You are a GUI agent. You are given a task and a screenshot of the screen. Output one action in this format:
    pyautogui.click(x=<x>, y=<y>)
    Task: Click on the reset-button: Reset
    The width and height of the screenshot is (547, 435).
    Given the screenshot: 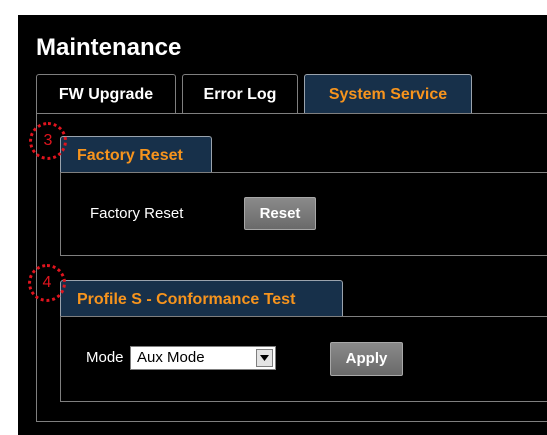 What is the action you would take?
    pyautogui.click(x=280, y=213)
    